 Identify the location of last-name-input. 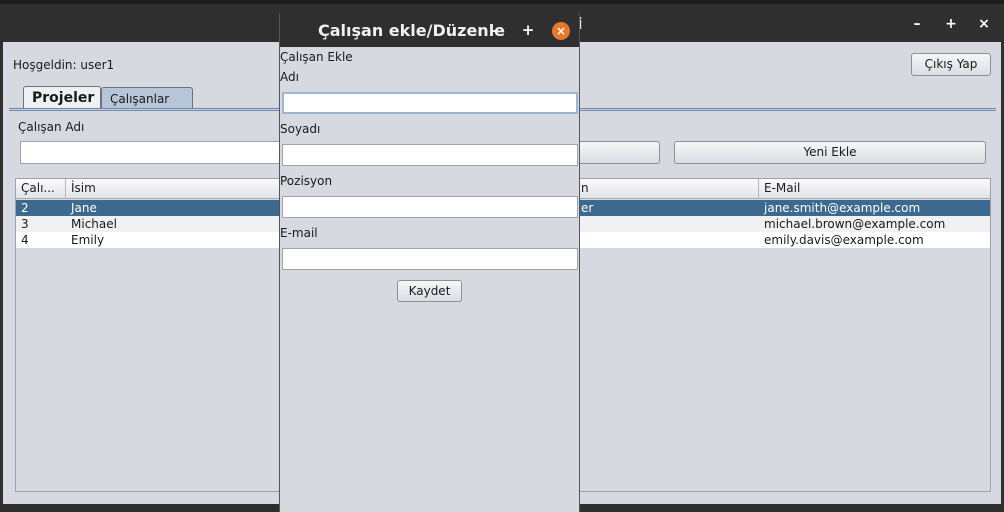
(430, 155).